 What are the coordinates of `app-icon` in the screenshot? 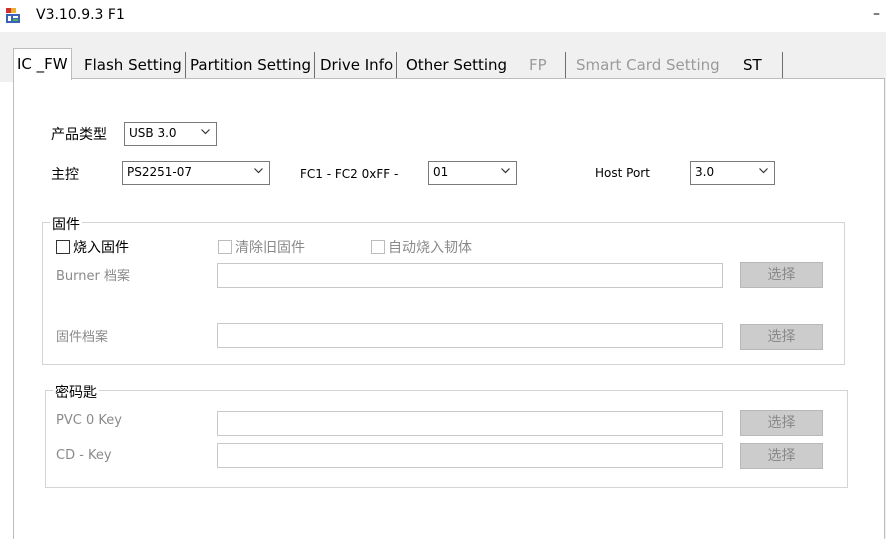 It's located at (13, 15).